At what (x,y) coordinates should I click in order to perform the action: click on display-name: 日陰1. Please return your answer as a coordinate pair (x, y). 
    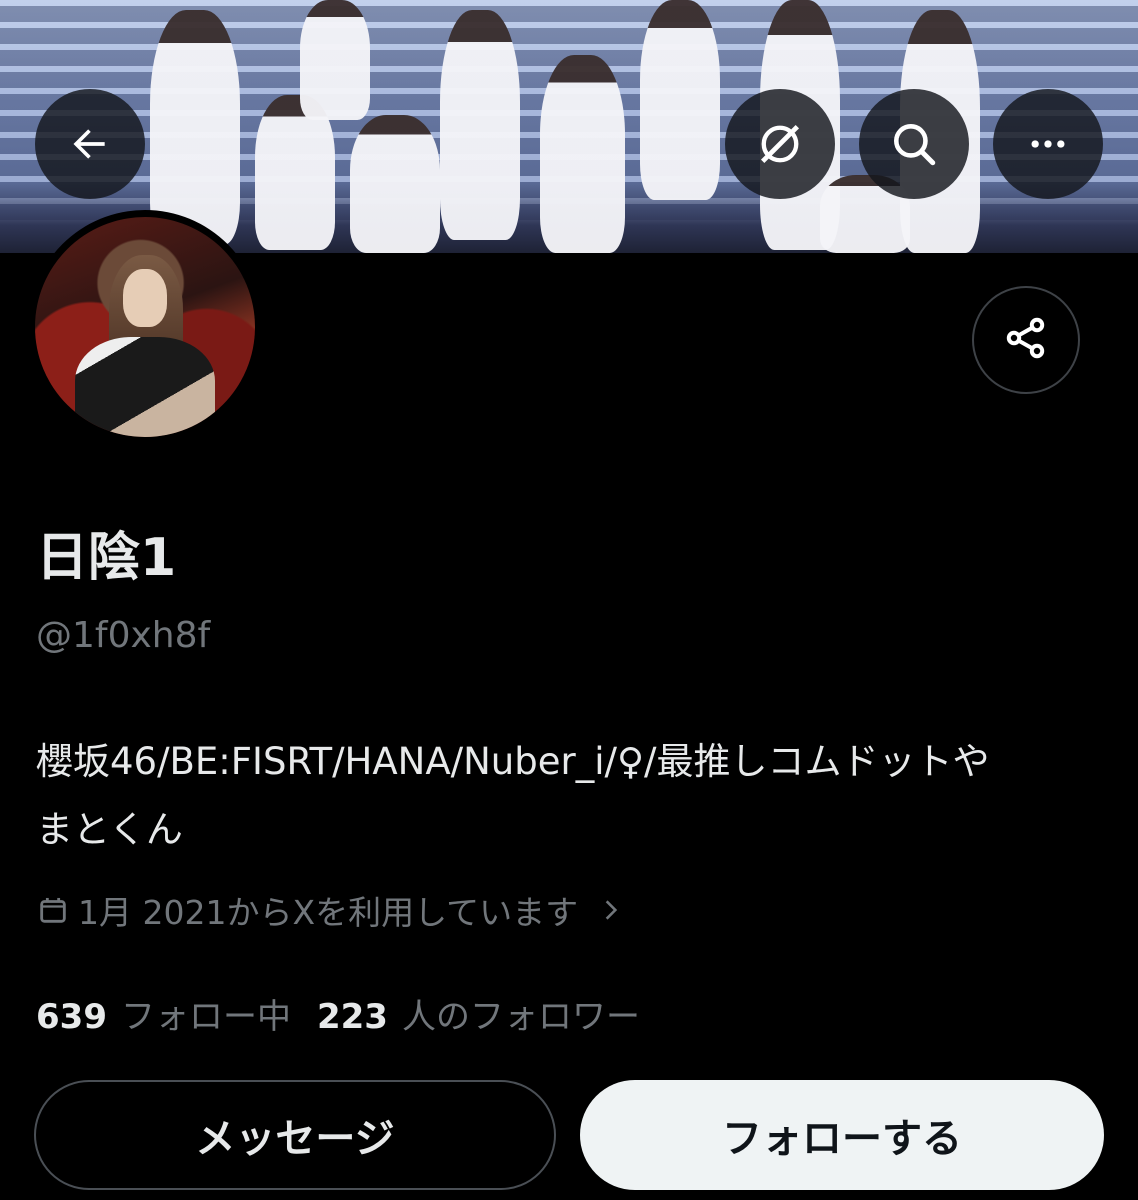
    Looking at the image, I should click on (106, 558).